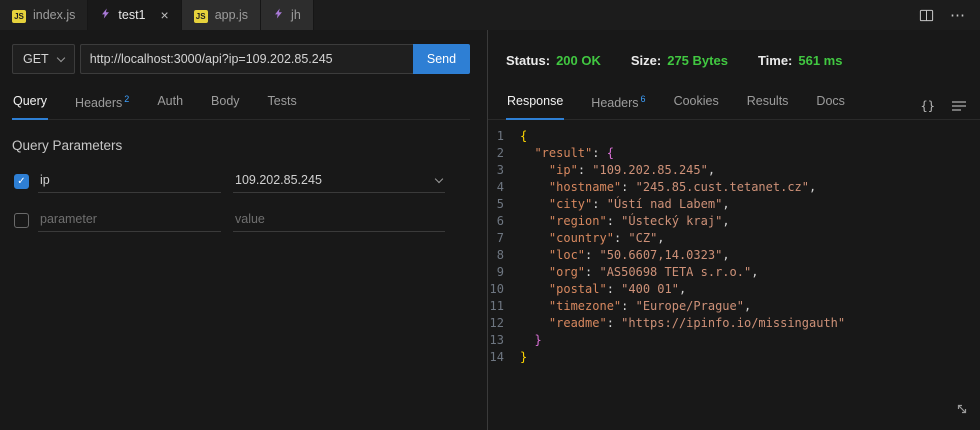 This screenshot has width=980, height=430. I want to click on editor-tab-group: JS index.js test1 × JS app.js jh, so click(157, 15).